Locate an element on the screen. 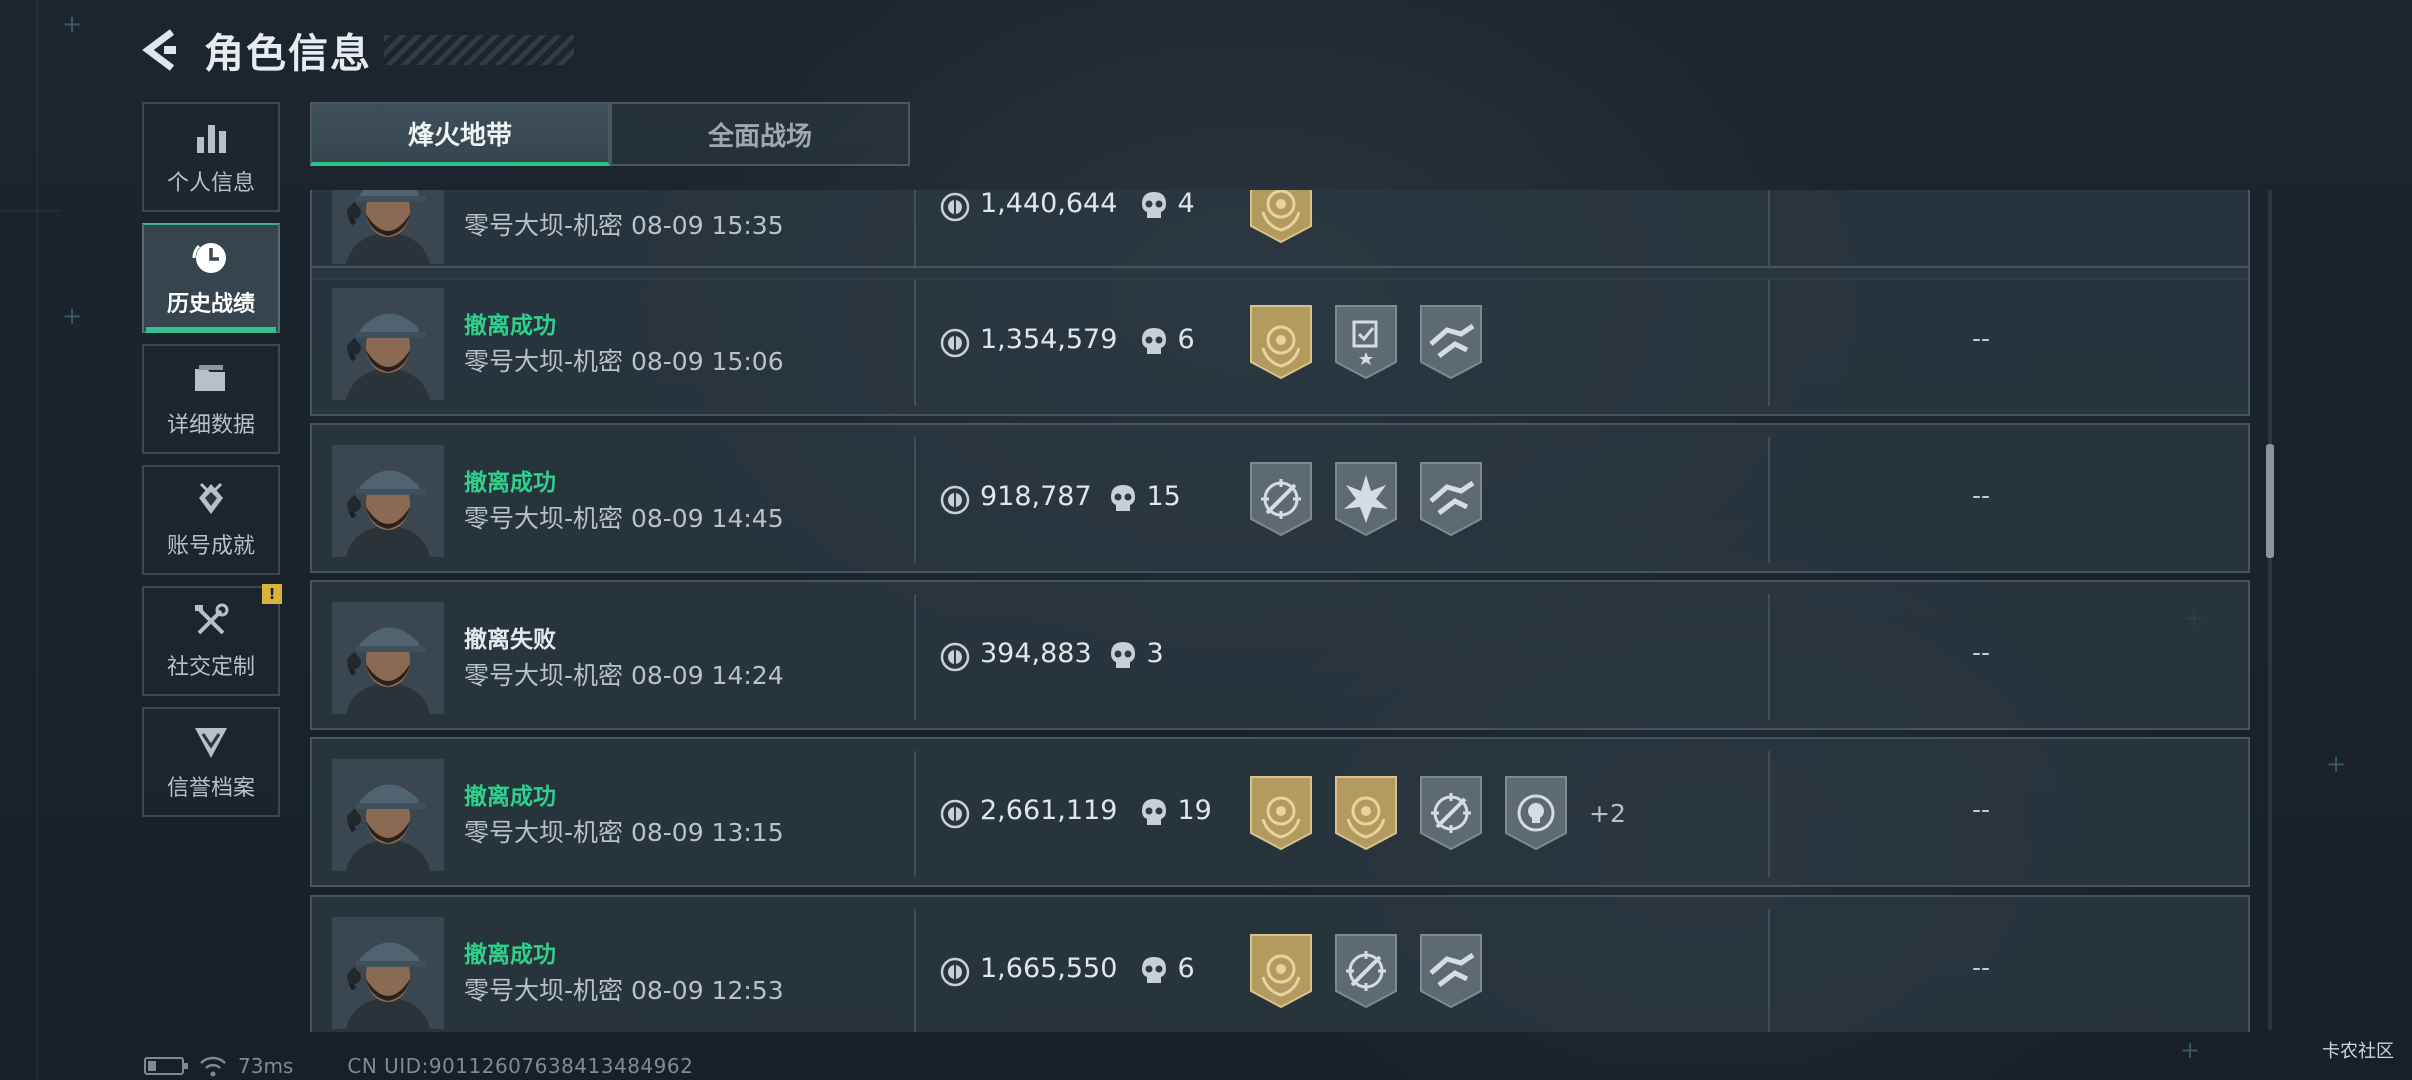 This screenshot has width=2412, height=1080. checklist-star-badge-icon is located at coordinates (1366, 342).